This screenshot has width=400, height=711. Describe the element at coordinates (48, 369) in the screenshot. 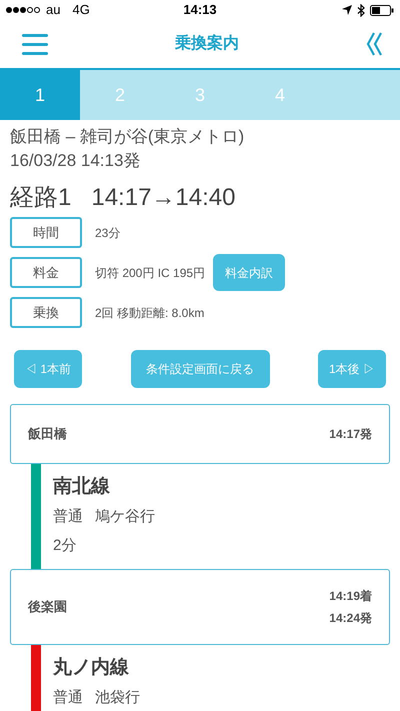

I see `previous-button: ◁ 1本前` at that location.